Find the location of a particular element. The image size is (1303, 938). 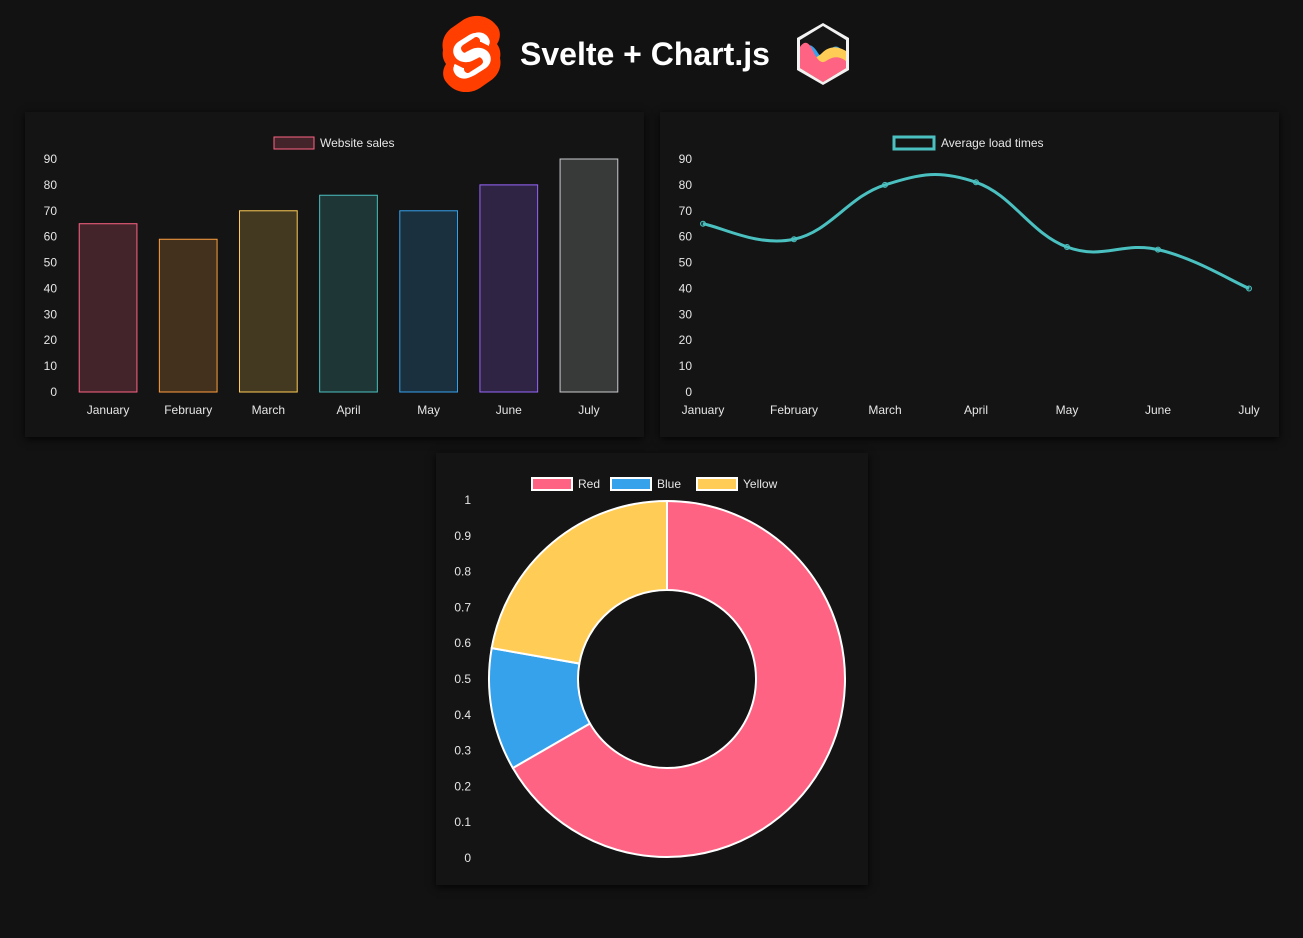

y-tick-label: 0.3 is located at coordinates (462, 751).